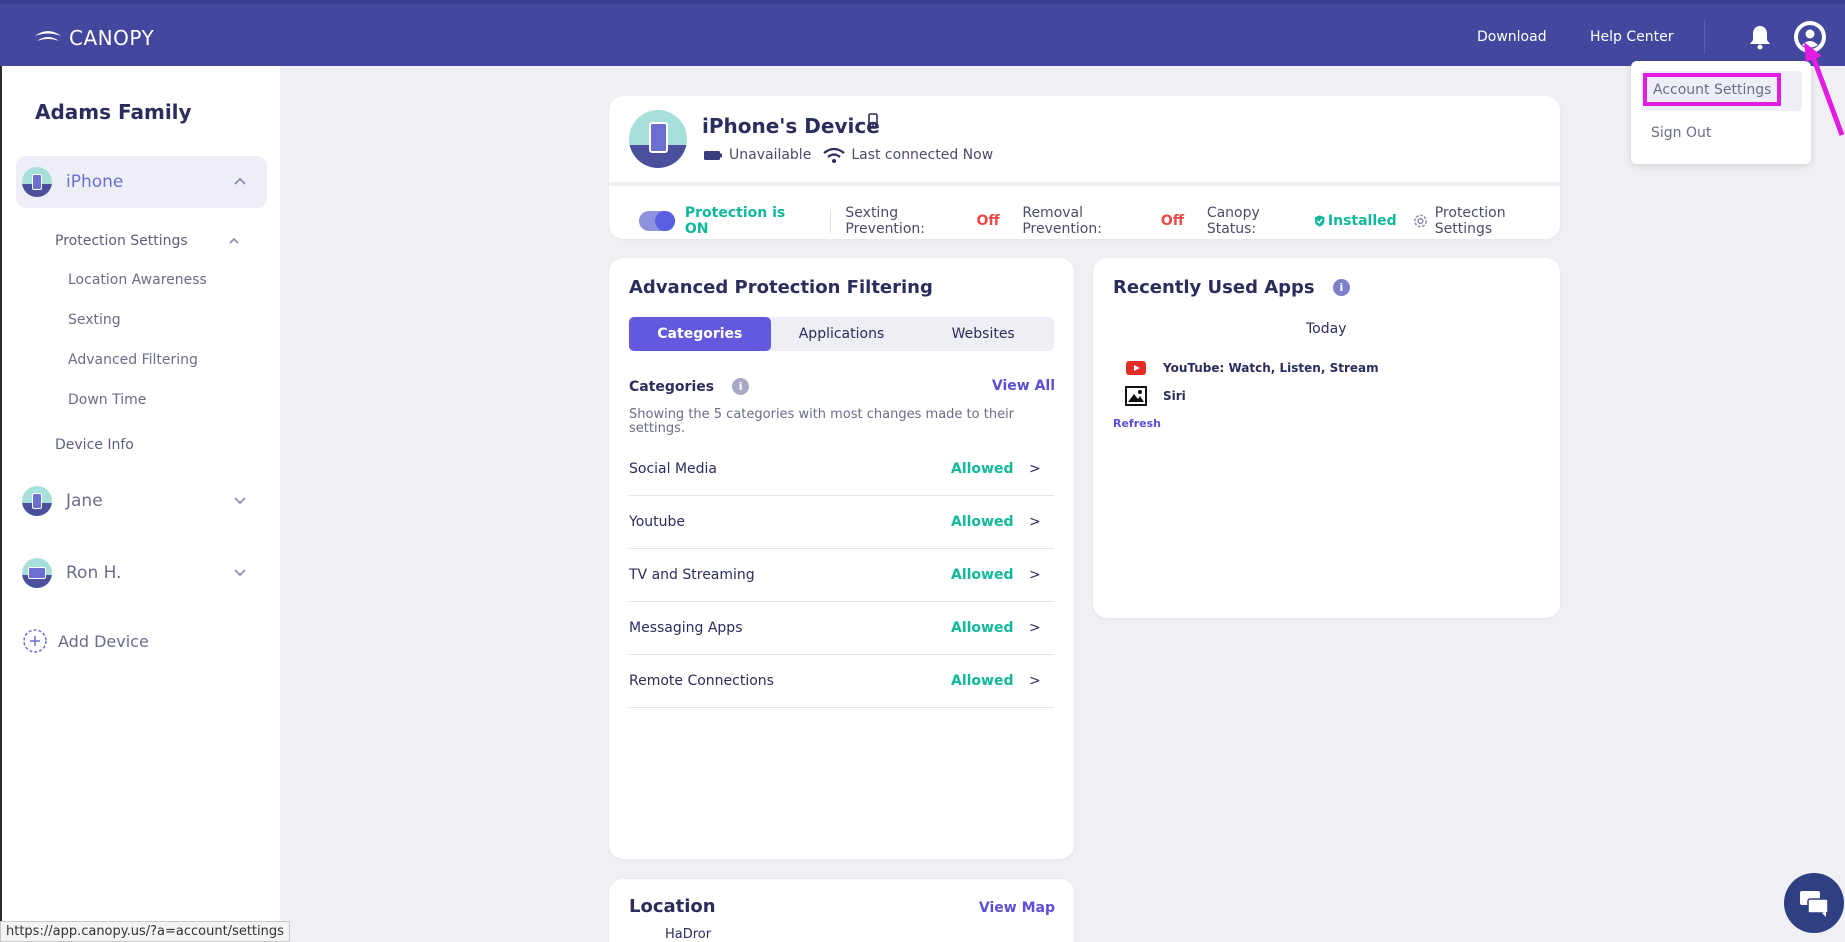 The image size is (1845, 942). What do you see at coordinates (922, 155) in the screenshot?
I see `connection-status: Last connected Now` at bounding box center [922, 155].